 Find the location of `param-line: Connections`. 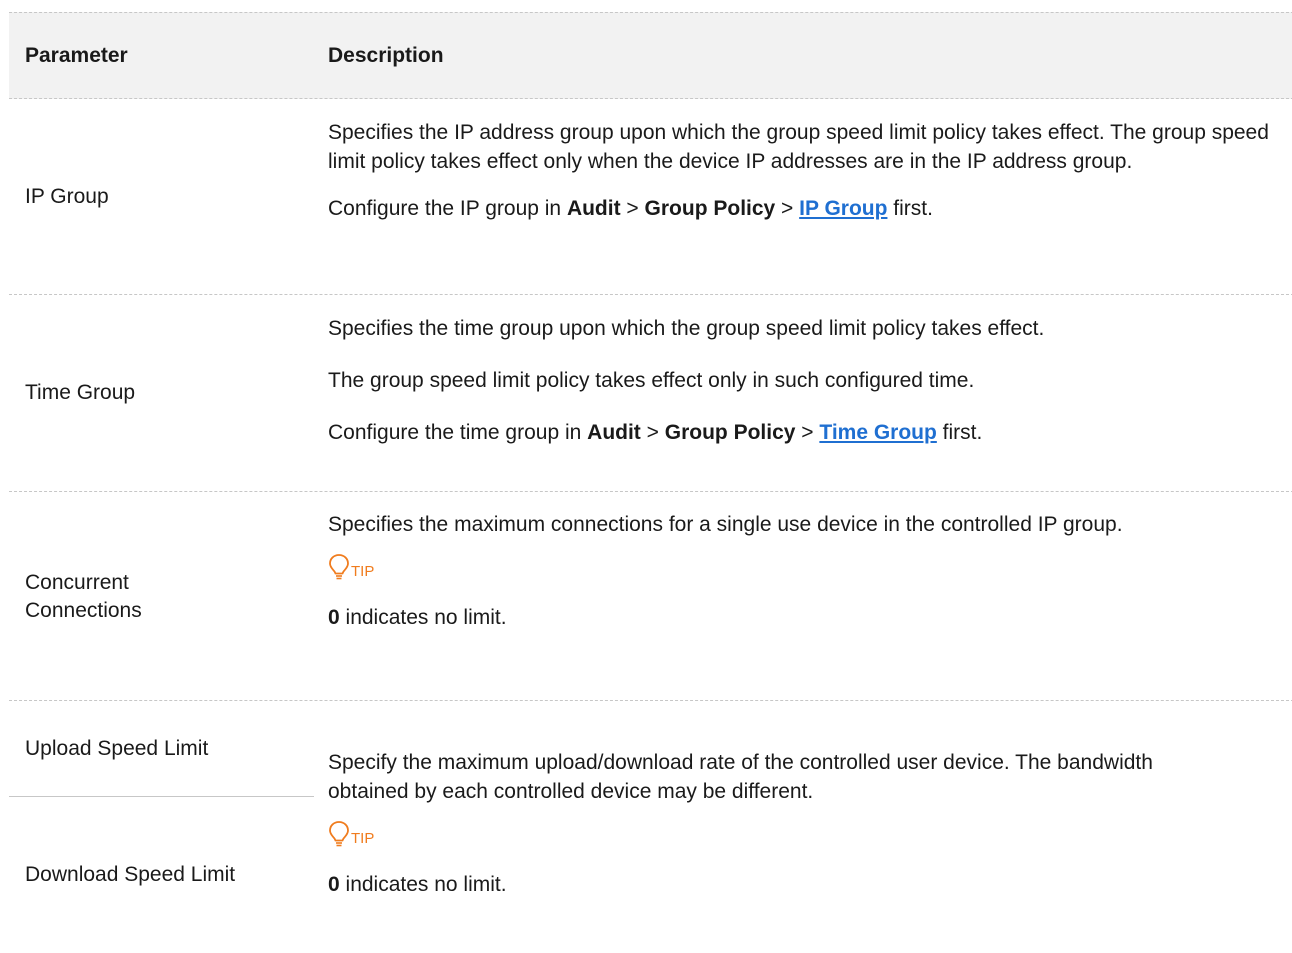

param-line: Connections is located at coordinates (83, 610).